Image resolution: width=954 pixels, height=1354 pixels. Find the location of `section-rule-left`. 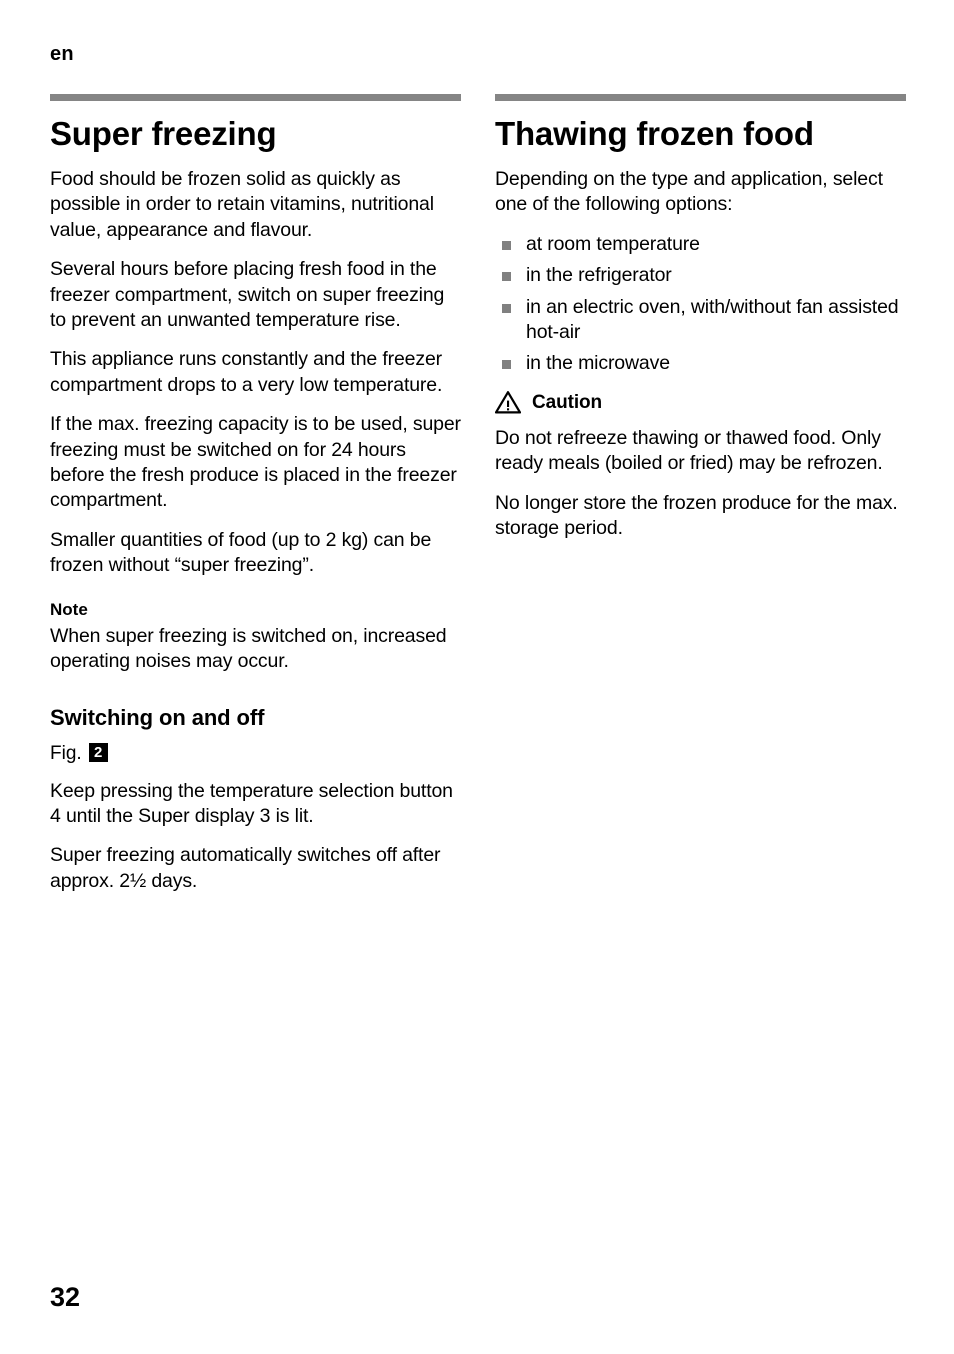

section-rule-left is located at coordinates (255, 97).